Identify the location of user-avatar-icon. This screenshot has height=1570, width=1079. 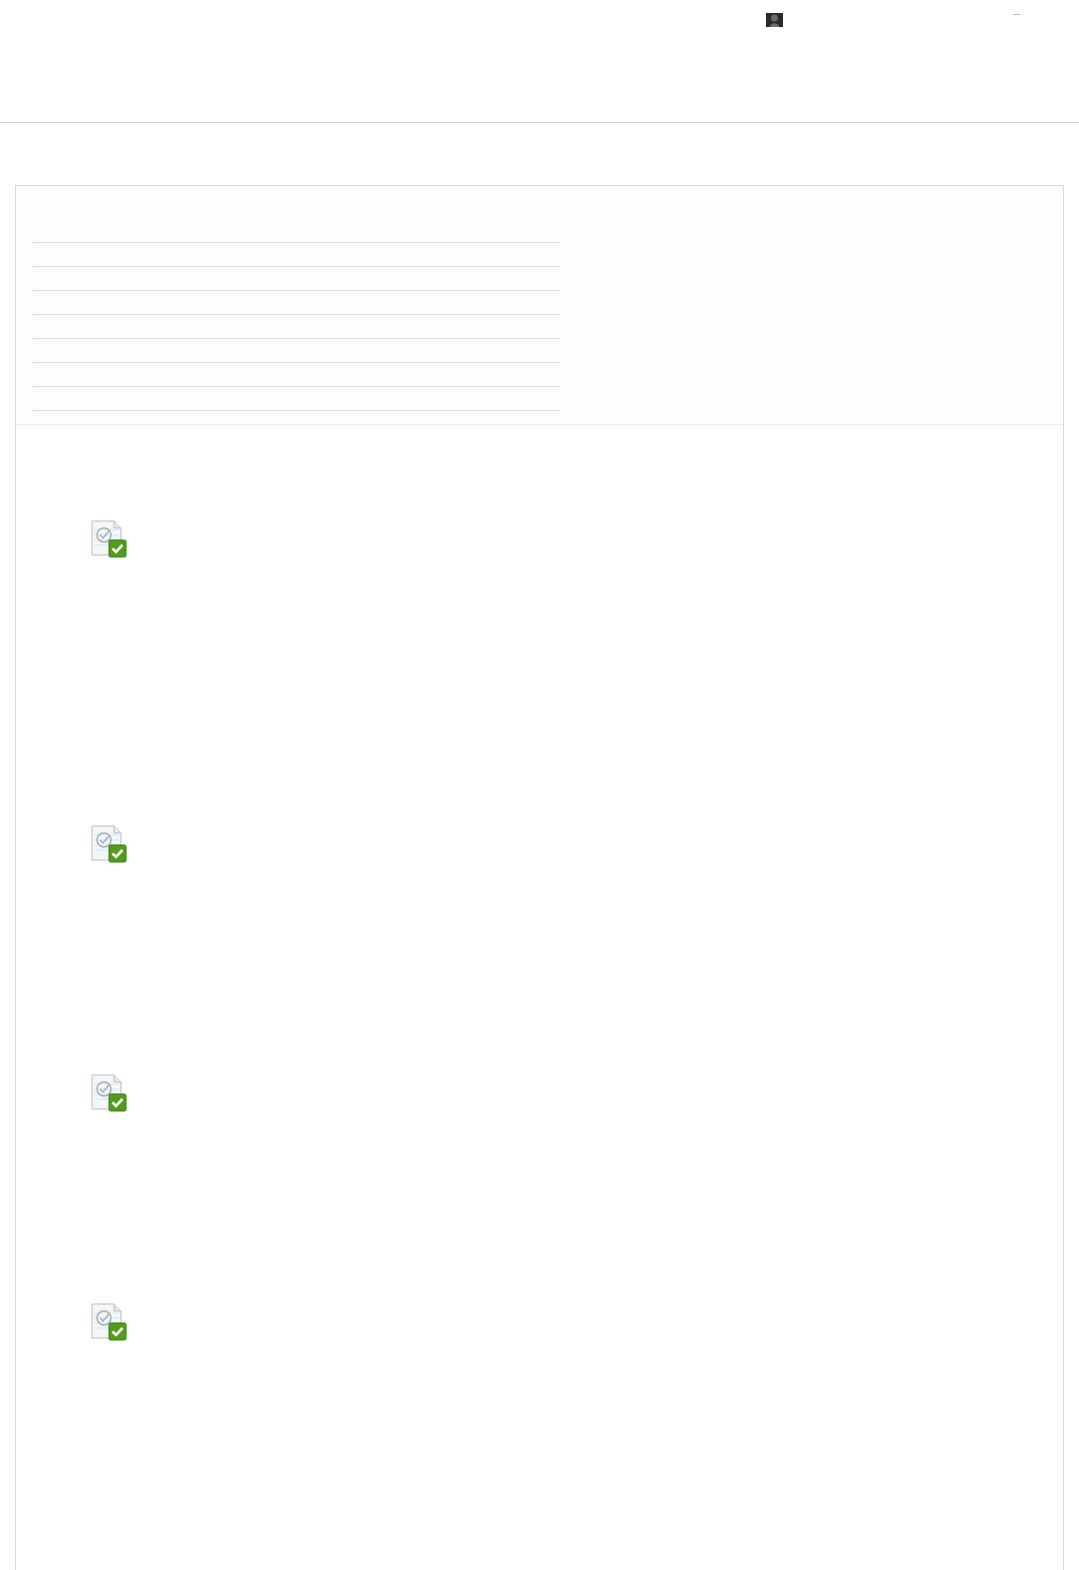
(774, 20).